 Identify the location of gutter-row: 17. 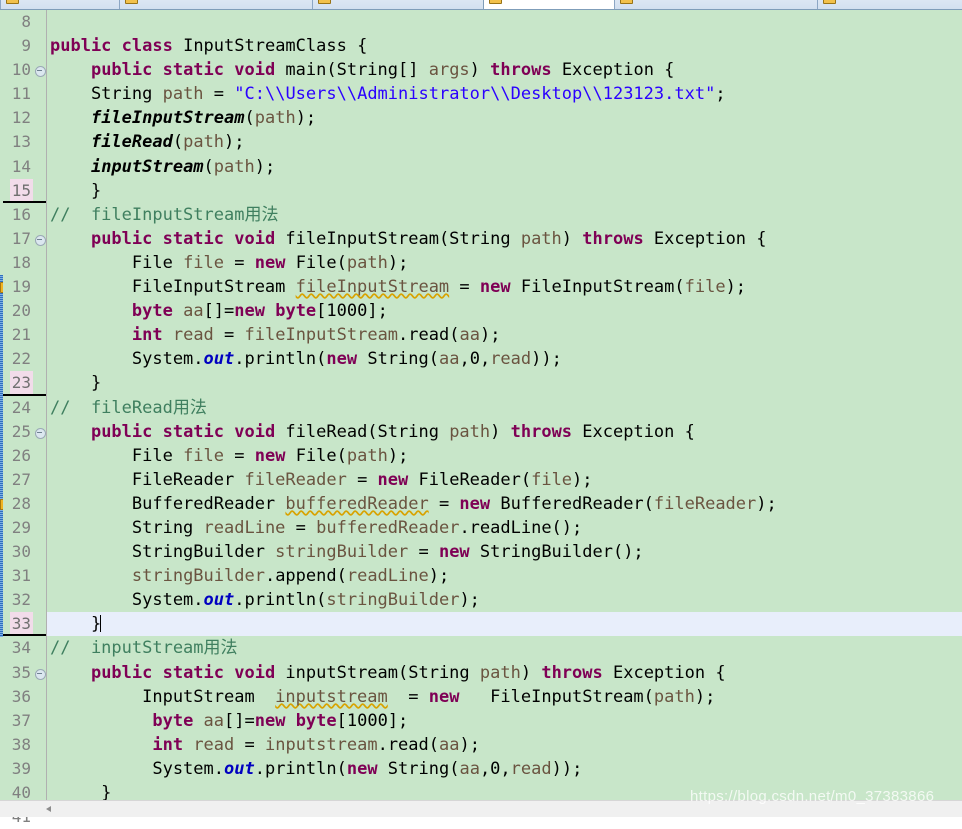
(24, 239).